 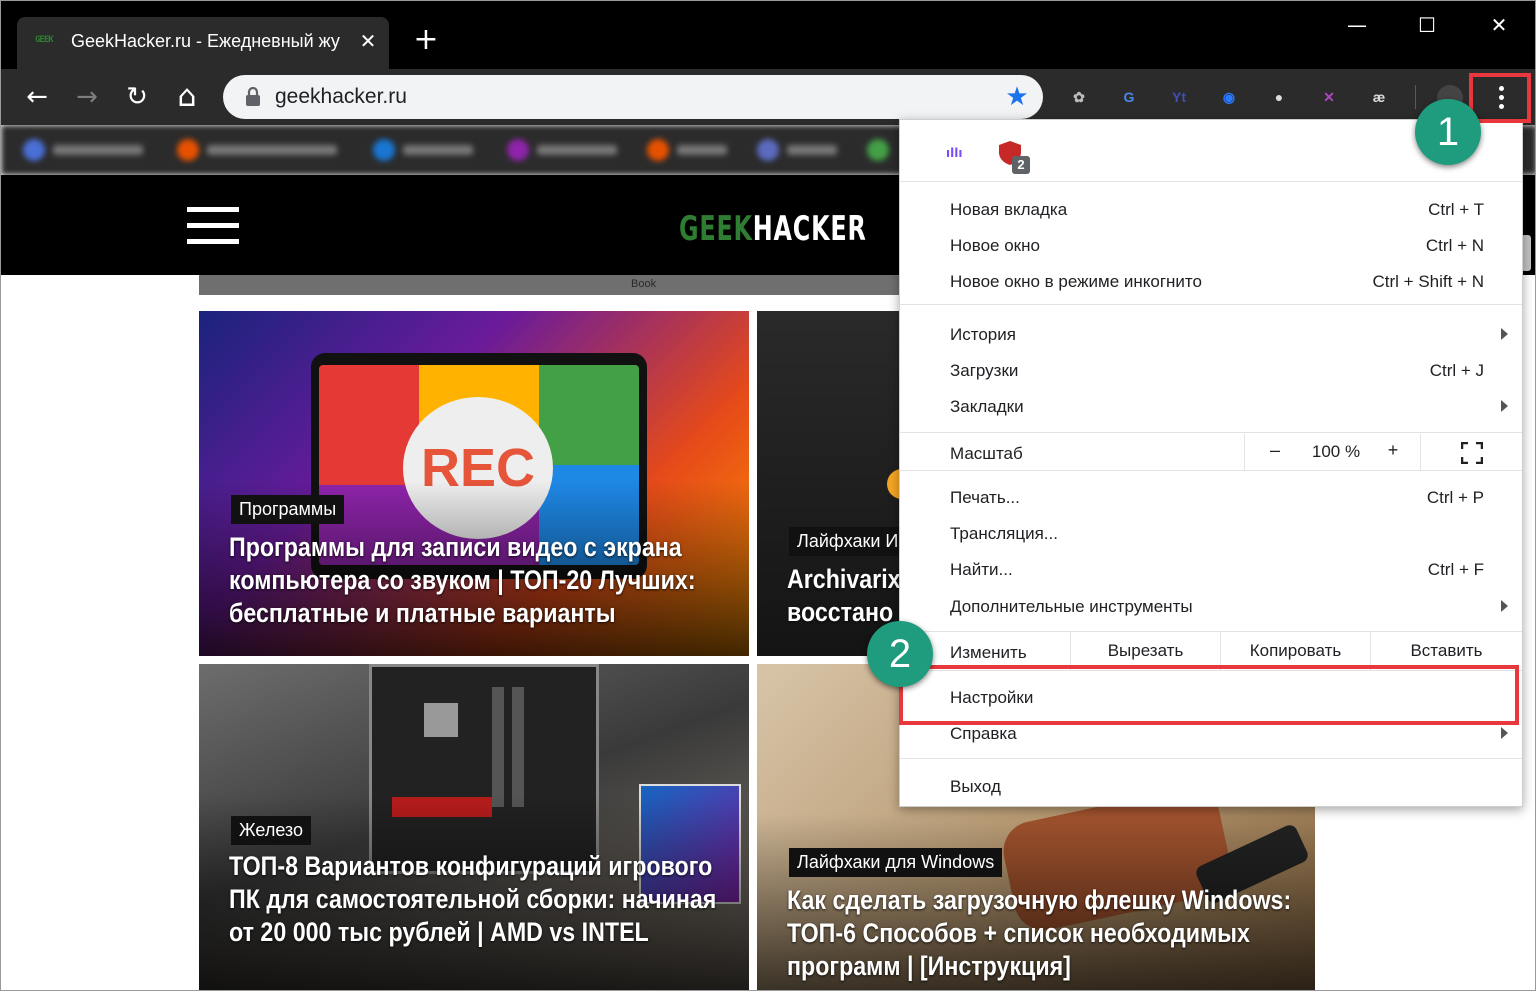 I want to click on hamburger-menu-icon, so click(x=213, y=226).